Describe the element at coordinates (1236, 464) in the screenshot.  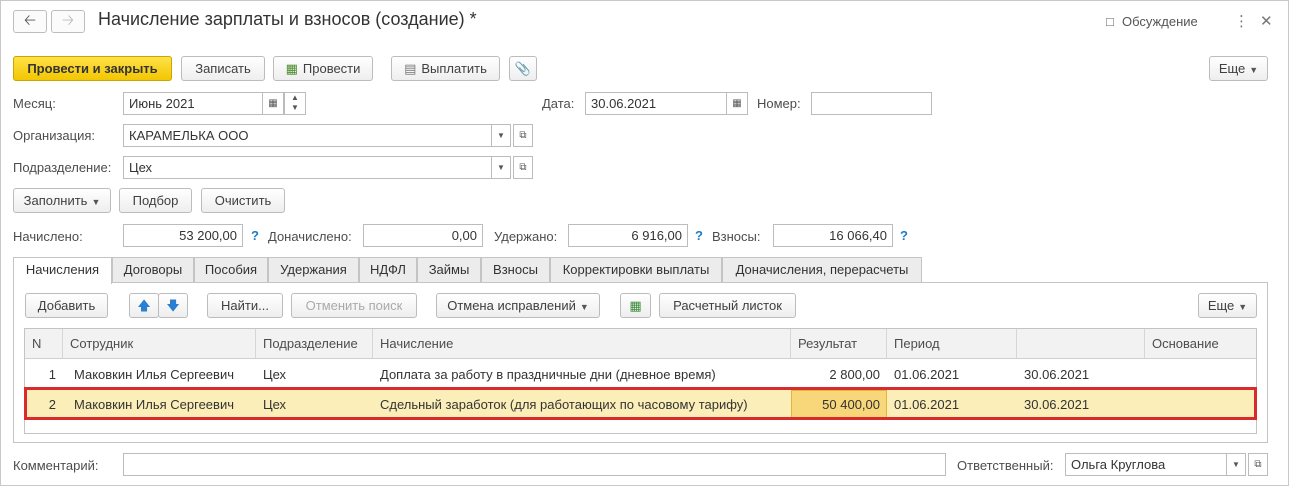
I see `responsible-dropdown-icon: ▼` at that location.